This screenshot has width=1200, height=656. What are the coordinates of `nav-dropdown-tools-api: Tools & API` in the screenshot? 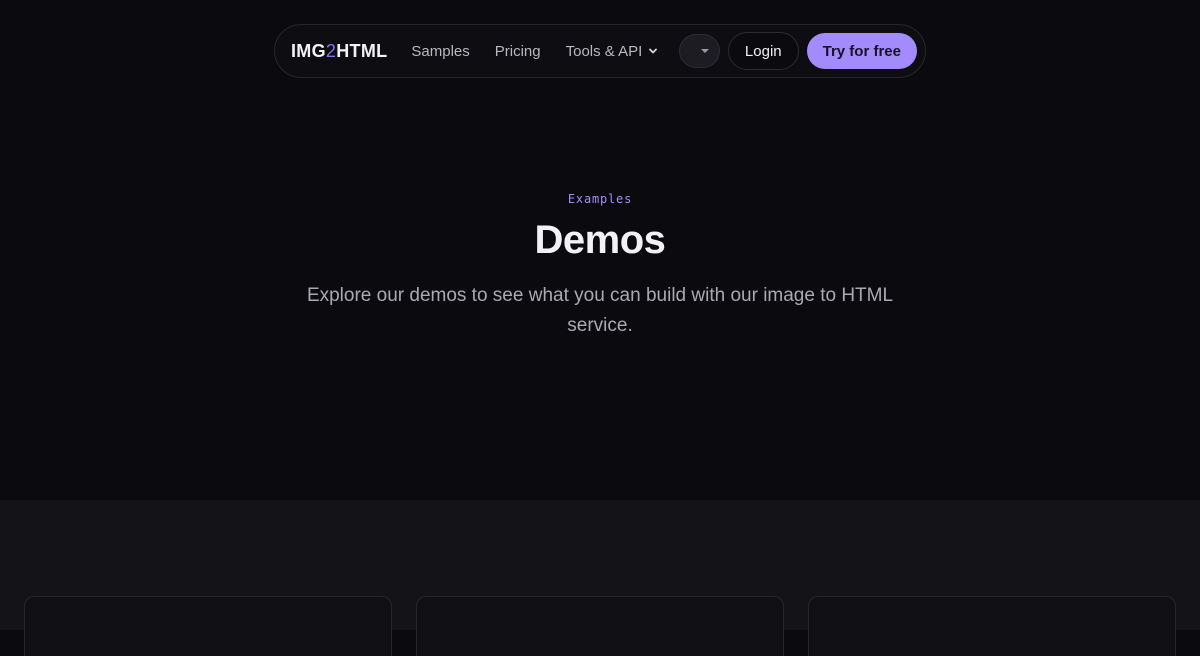 It's located at (612, 51).